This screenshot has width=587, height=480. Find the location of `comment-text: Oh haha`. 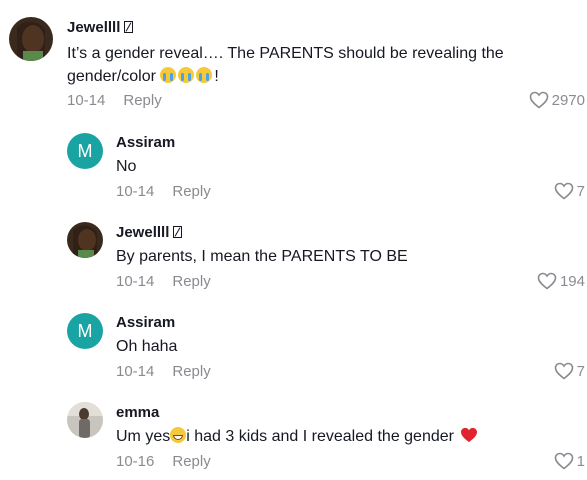

comment-text: Oh haha is located at coordinates (147, 346).